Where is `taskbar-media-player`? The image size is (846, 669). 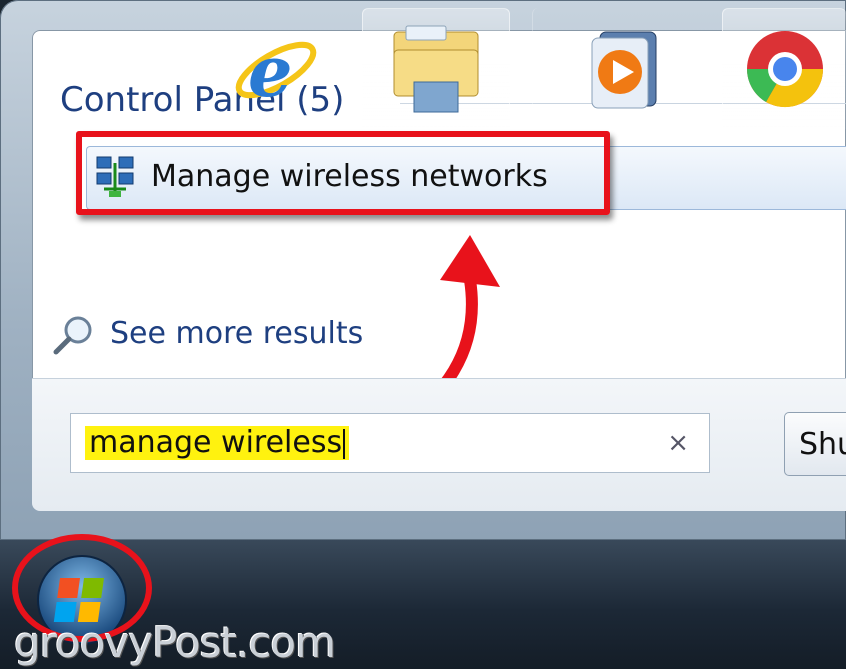 taskbar-media-player is located at coordinates (622, 68).